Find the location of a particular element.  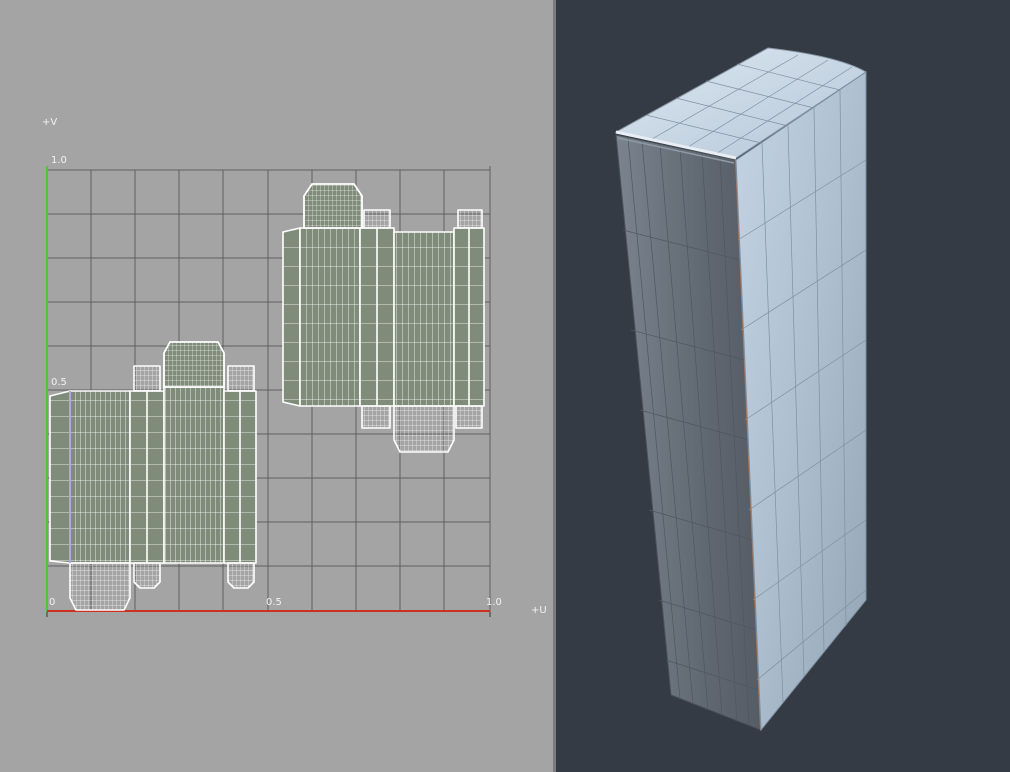

tick-label-v-05: 0.5 is located at coordinates (59, 382).